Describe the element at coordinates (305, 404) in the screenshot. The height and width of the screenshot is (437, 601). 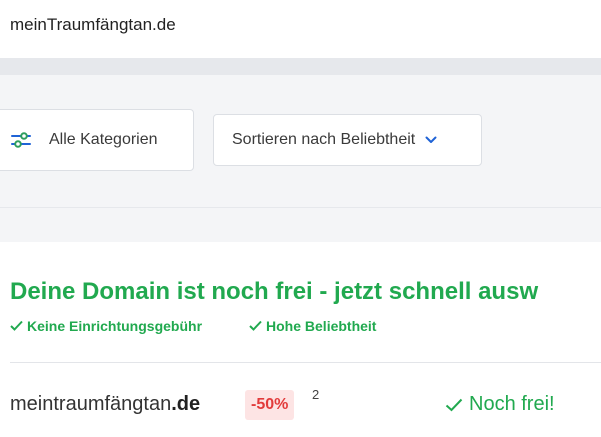
I see `domain-result-row: meintraumfängtan.de -50% 2 Noch frei!` at that location.